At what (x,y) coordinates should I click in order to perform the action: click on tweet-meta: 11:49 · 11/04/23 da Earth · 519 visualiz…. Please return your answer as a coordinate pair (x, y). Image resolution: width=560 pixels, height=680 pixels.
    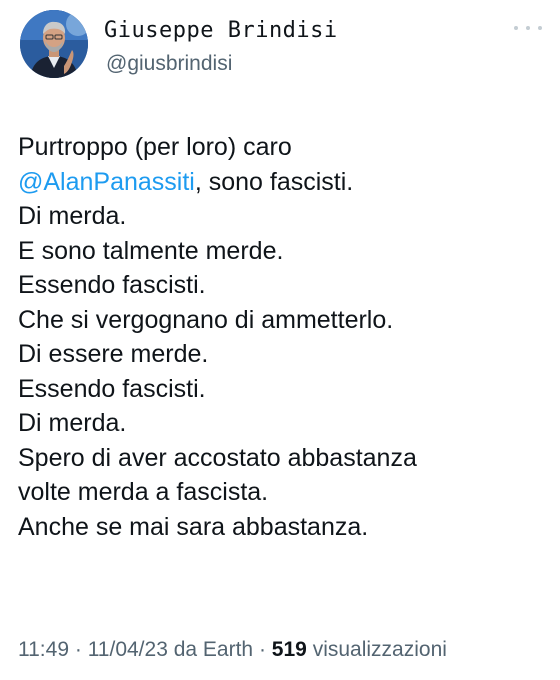
    Looking at the image, I should click on (232, 650).